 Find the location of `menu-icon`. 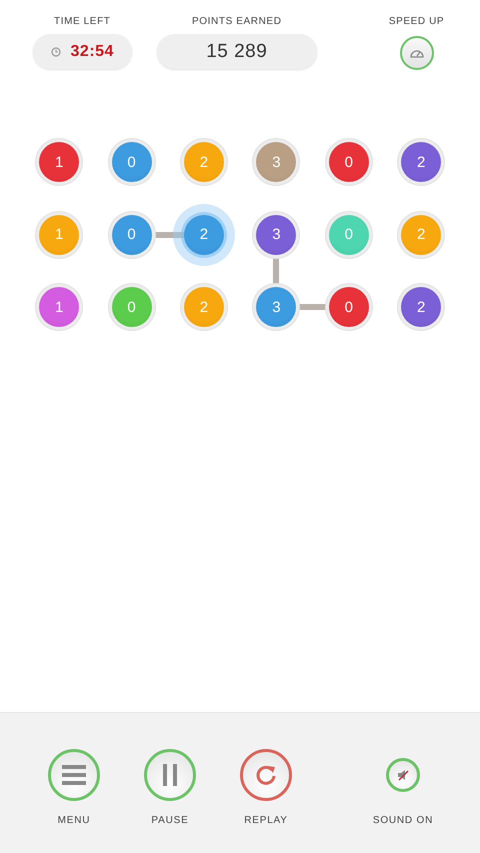

menu-icon is located at coordinates (74, 775).